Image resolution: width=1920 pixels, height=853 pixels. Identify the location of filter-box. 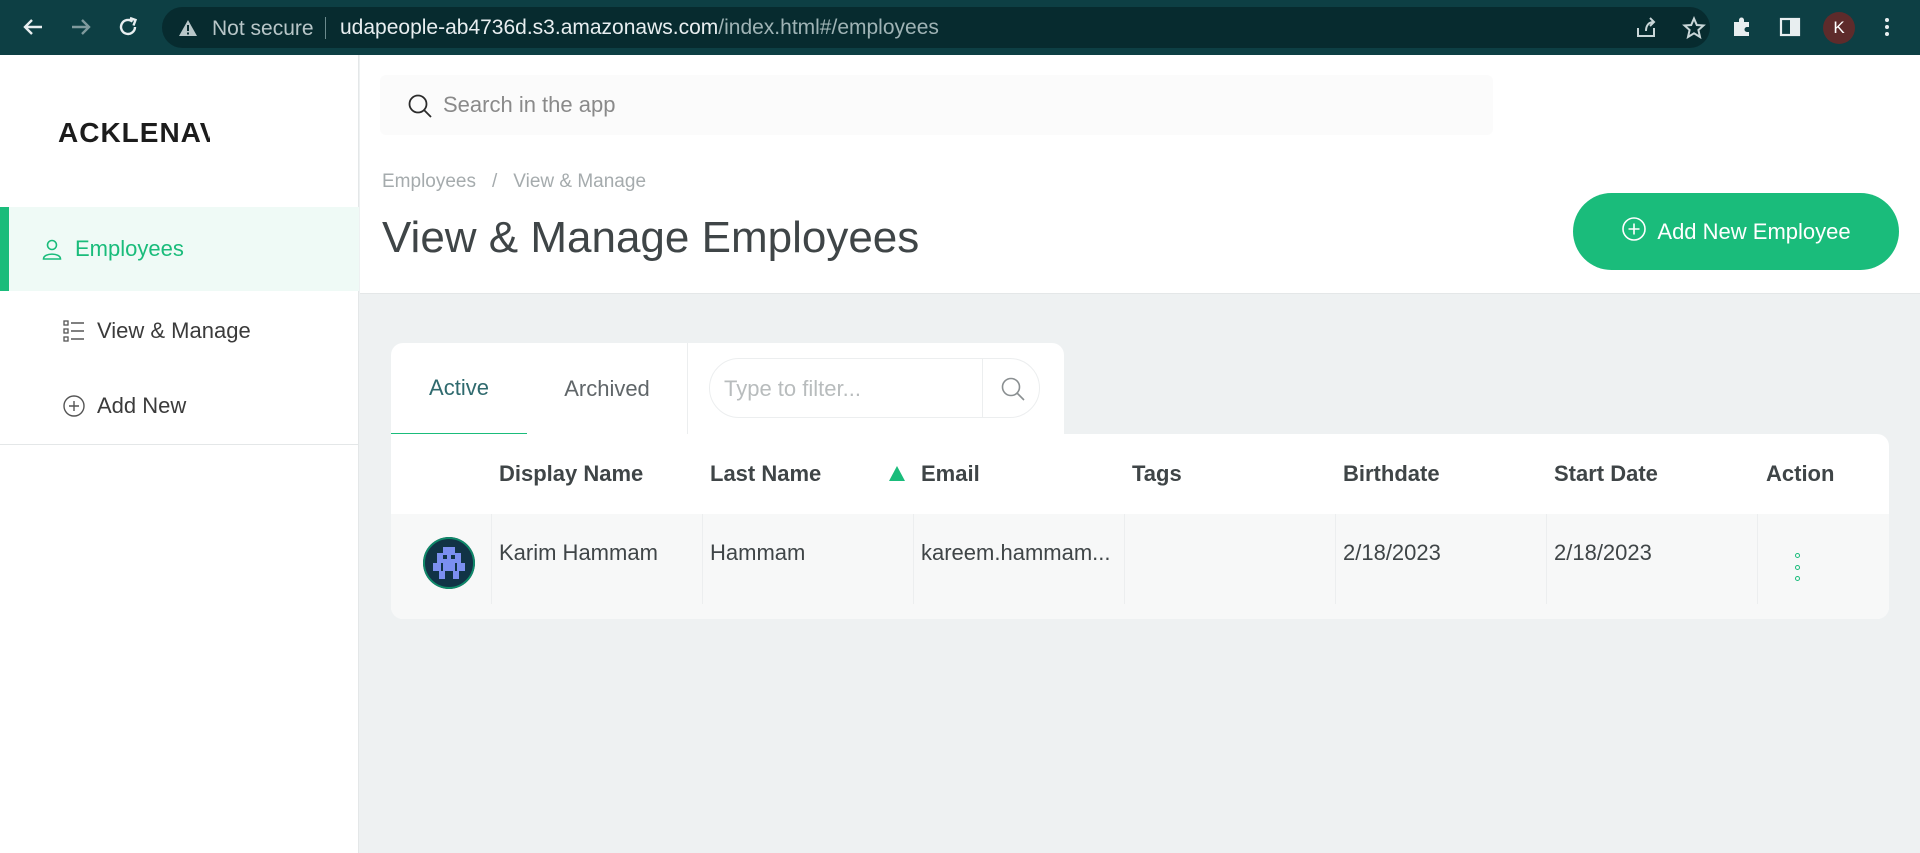
(874, 388).